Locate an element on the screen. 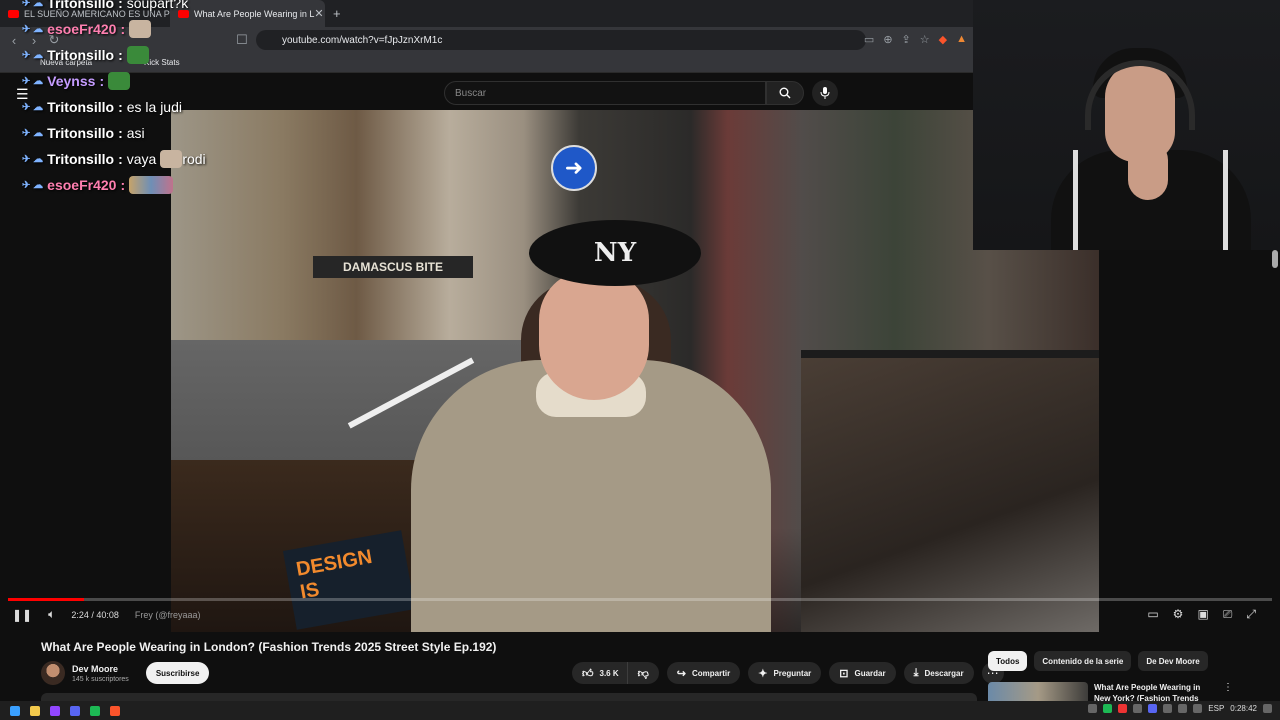 The image size is (1280, 720). chat-text: soupart?k is located at coordinates (157, 5).